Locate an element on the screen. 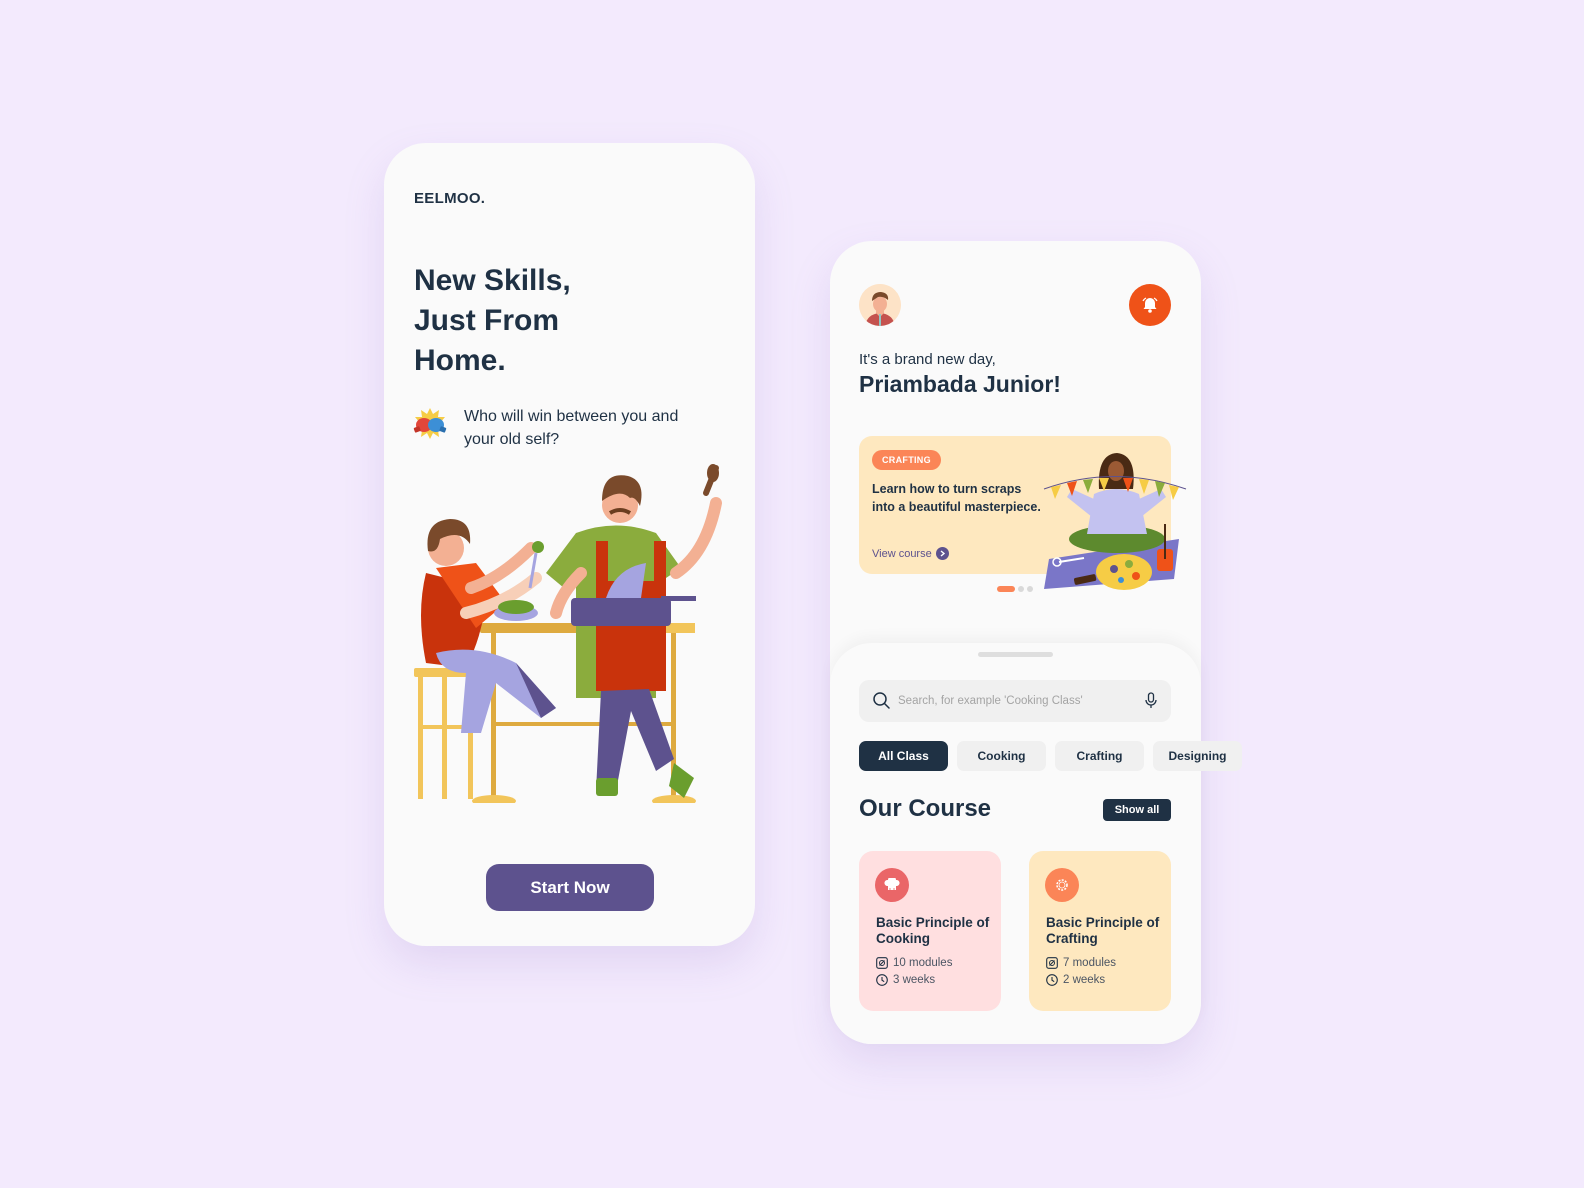 The height and width of the screenshot is (1188, 1584). notification-button is located at coordinates (1150, 305).